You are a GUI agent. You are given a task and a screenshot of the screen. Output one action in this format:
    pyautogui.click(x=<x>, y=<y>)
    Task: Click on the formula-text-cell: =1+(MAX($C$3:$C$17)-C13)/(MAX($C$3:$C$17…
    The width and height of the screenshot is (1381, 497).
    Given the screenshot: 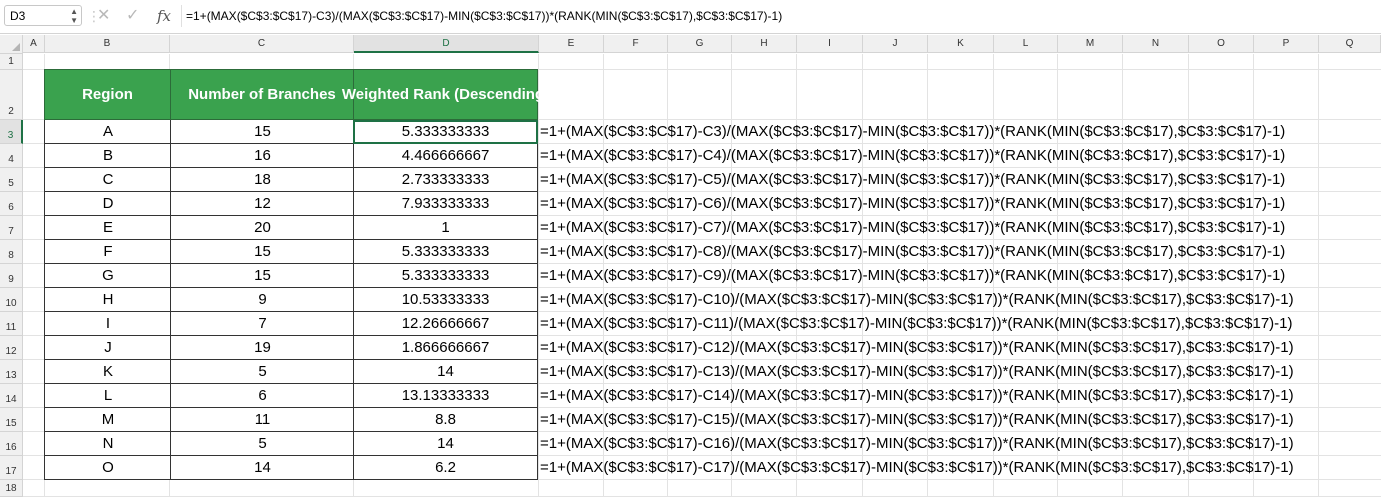 What is the action you would take?
    pyautogui.click(x=917, y=372)
    